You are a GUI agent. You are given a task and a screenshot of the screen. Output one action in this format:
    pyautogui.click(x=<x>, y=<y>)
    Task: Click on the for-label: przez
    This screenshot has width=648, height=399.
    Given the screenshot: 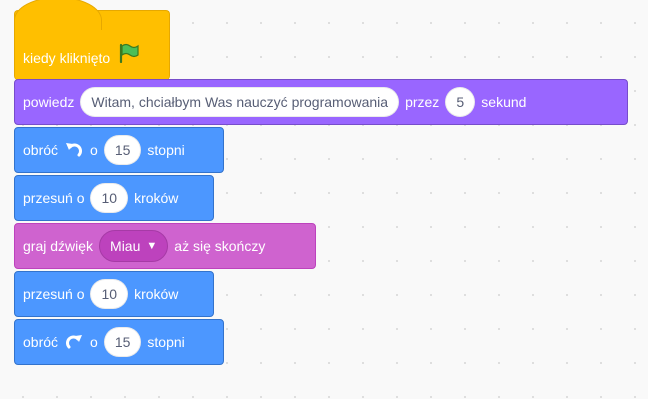 What is the action you would take?
    pyautogui.click(x=422, y=102)
    